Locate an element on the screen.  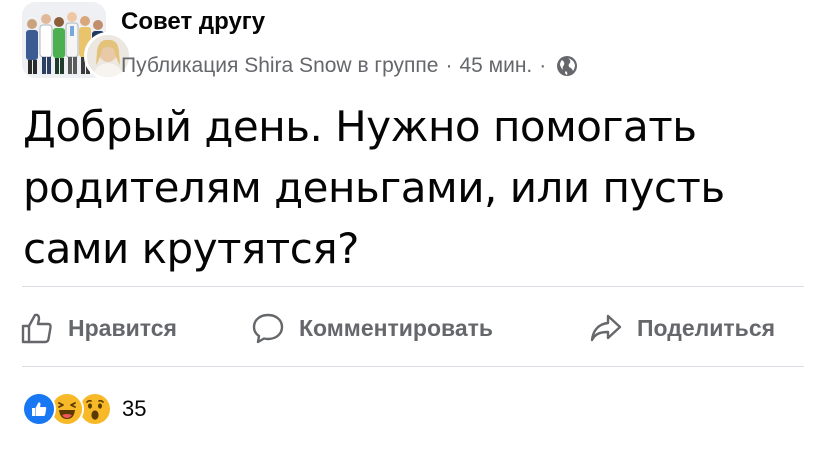
share-button: Поделиться is located at coordinates (682, 328).